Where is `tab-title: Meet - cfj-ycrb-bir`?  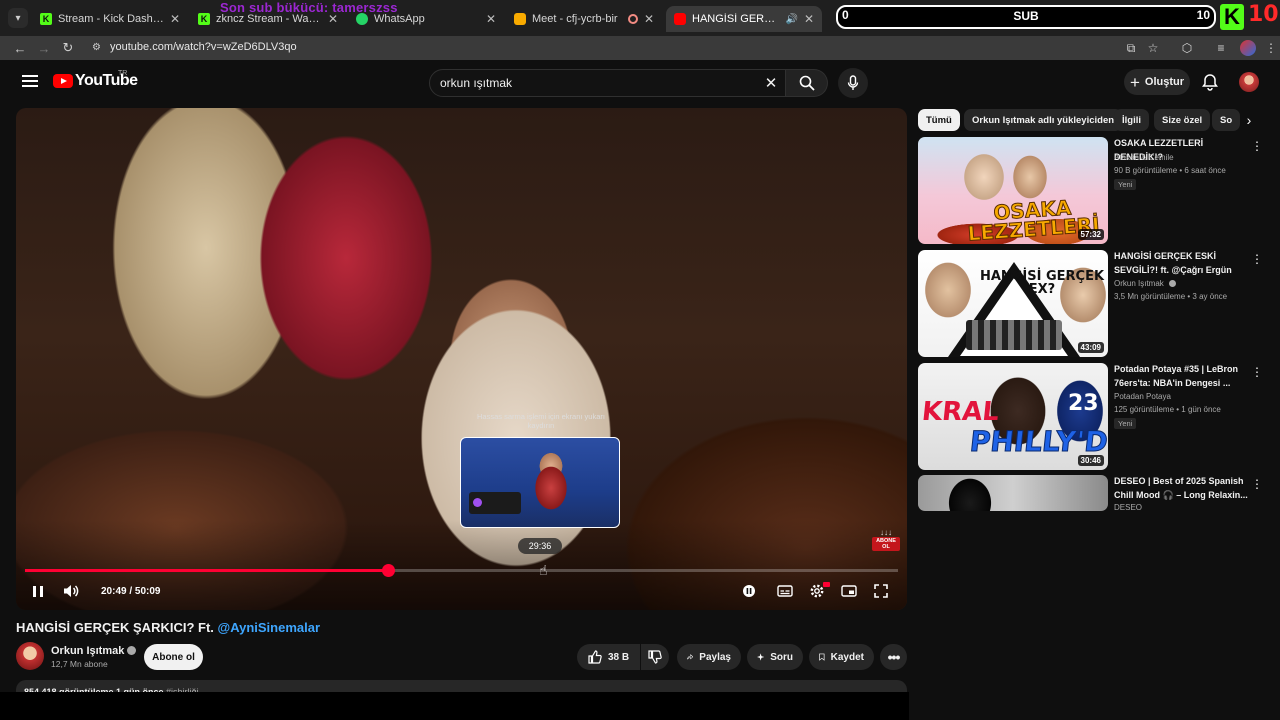 tab-title: Meet - cfj-ycrb-bir is located at coordinates (575, 19).